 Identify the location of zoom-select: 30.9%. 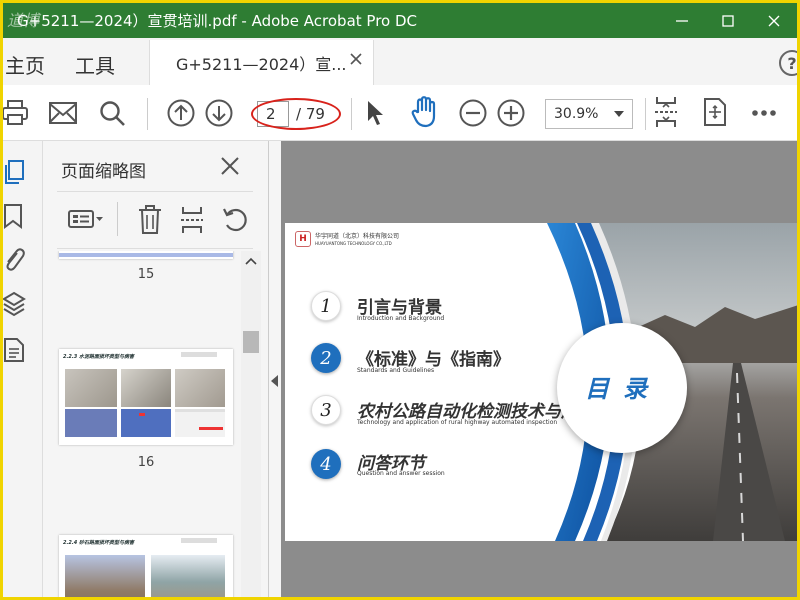
(589, 114).